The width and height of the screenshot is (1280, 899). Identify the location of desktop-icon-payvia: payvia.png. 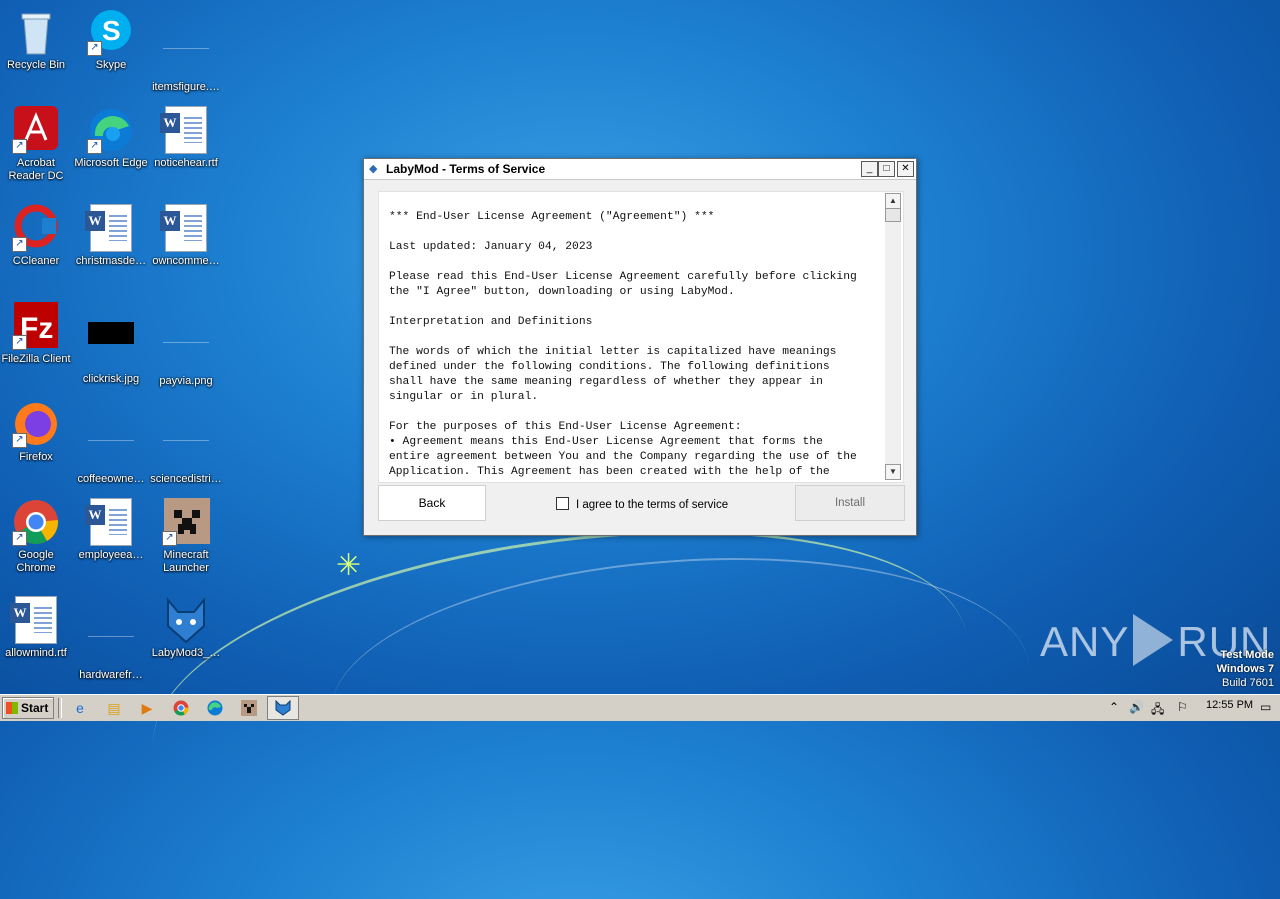
(186, 345).